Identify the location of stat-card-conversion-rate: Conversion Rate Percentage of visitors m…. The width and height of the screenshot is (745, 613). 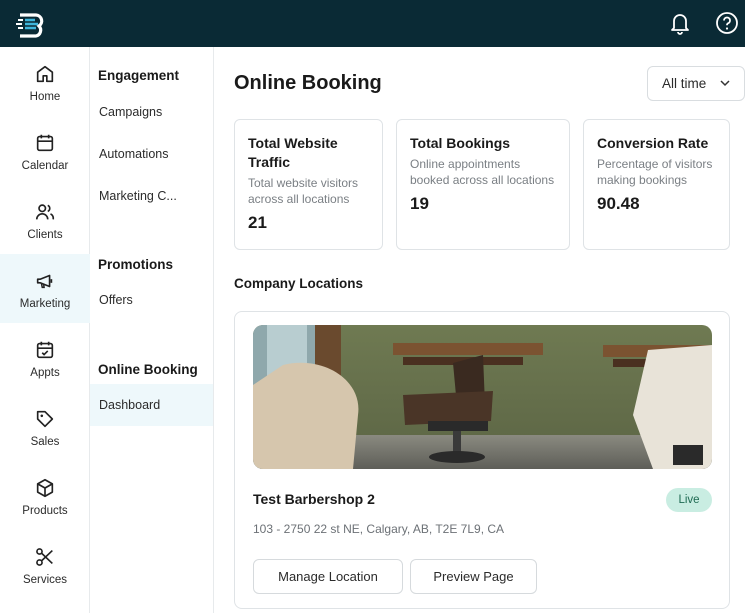
(656, 184).